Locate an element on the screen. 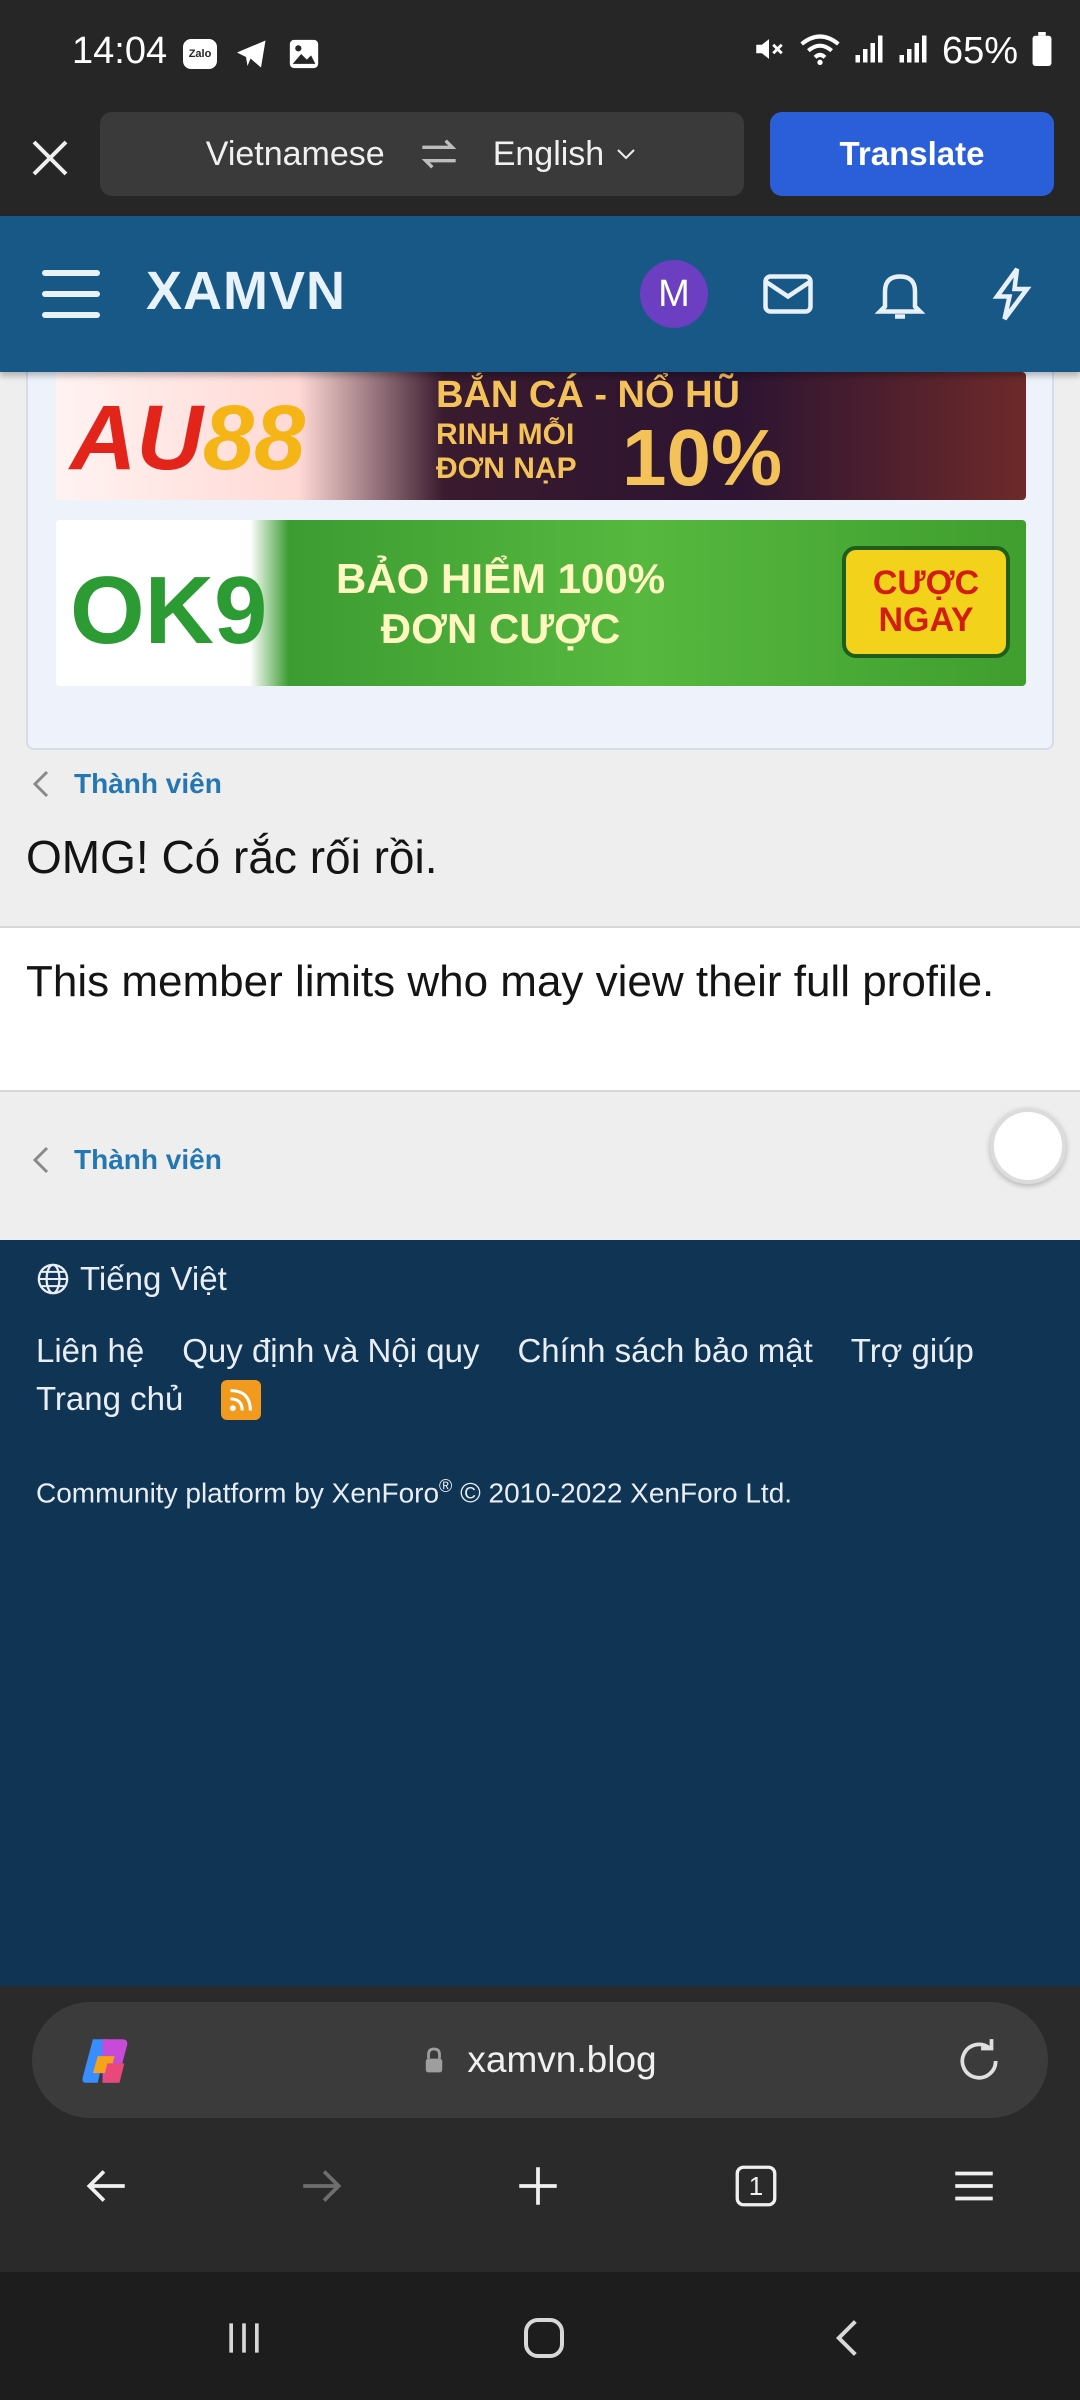 This screenshot has width=1080, height=2400. site-logo: XAMVN is located at coordinates (246, 291).